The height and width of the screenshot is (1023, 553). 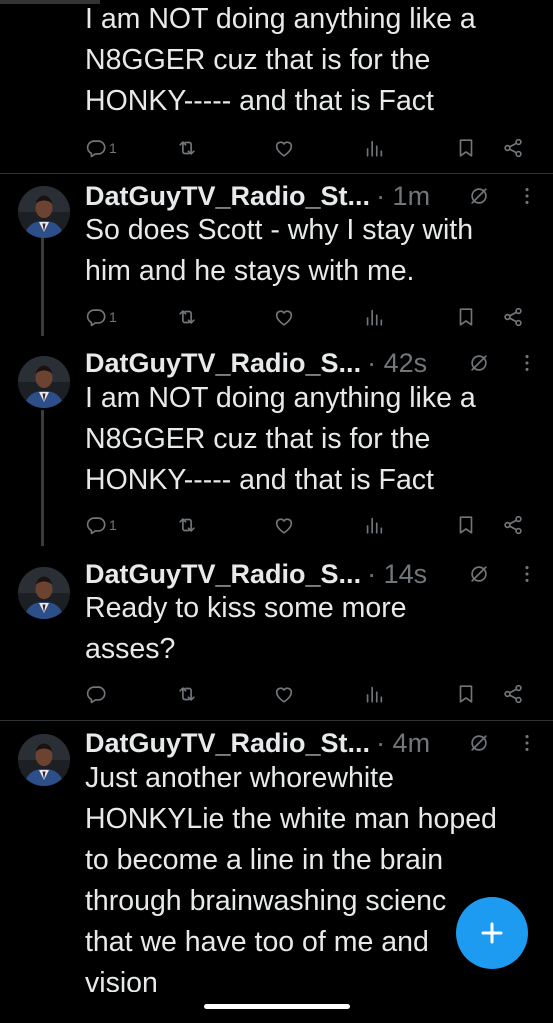 I want to click on tweet-1-actions: 1, so click(x=276, y=317).